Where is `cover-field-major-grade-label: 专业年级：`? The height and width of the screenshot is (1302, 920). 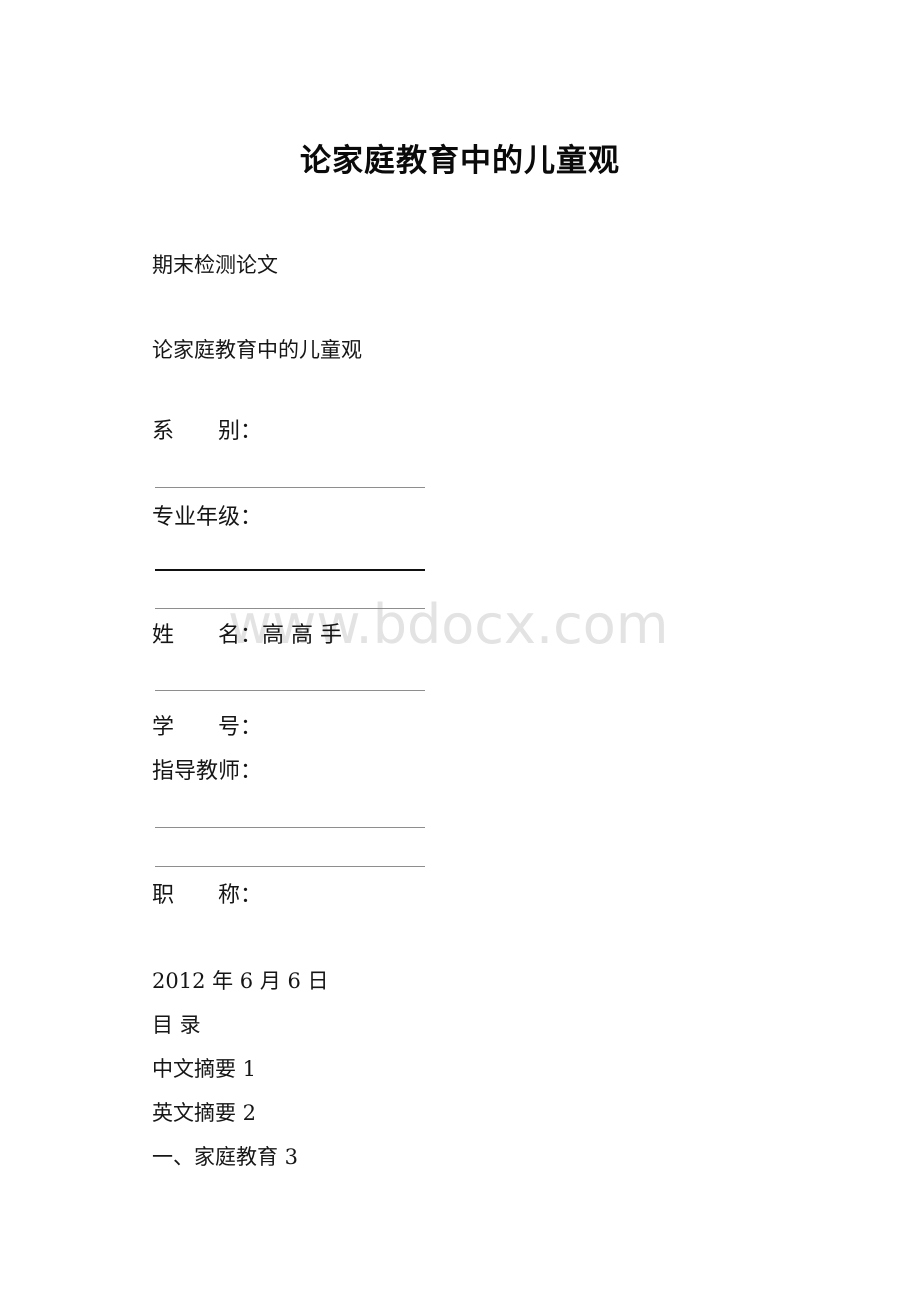 cover-field-major-grade-label: 专业年级： is located at coordinates (207, 517).